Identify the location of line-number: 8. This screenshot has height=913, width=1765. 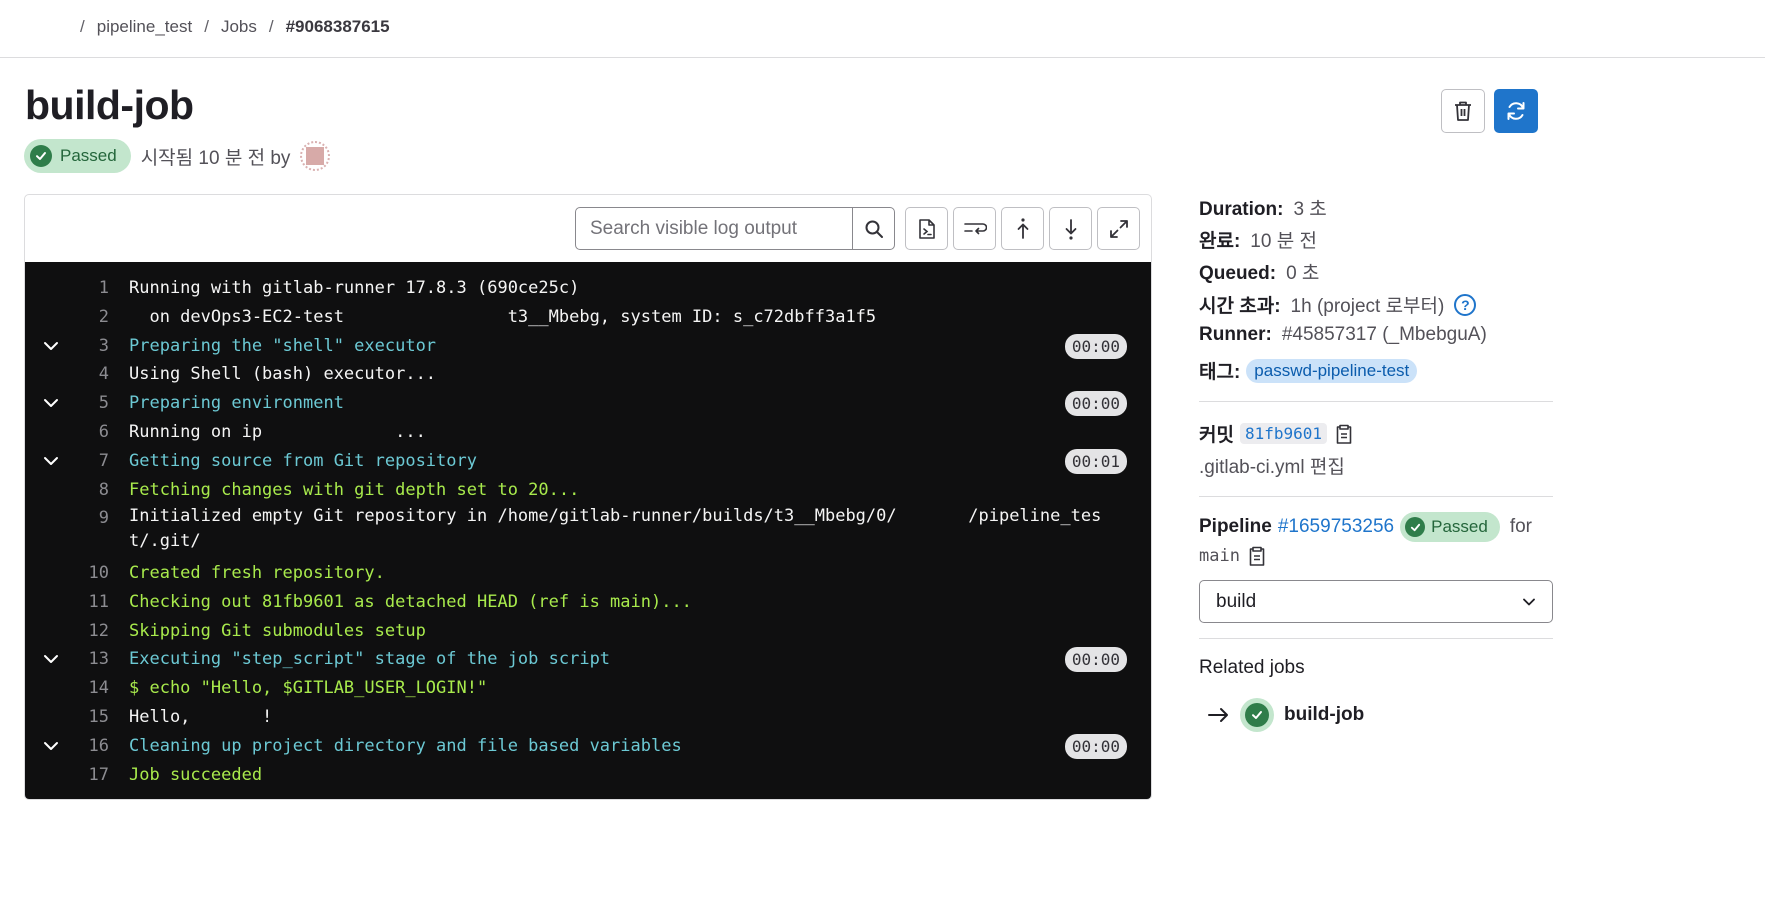
(67, 490).